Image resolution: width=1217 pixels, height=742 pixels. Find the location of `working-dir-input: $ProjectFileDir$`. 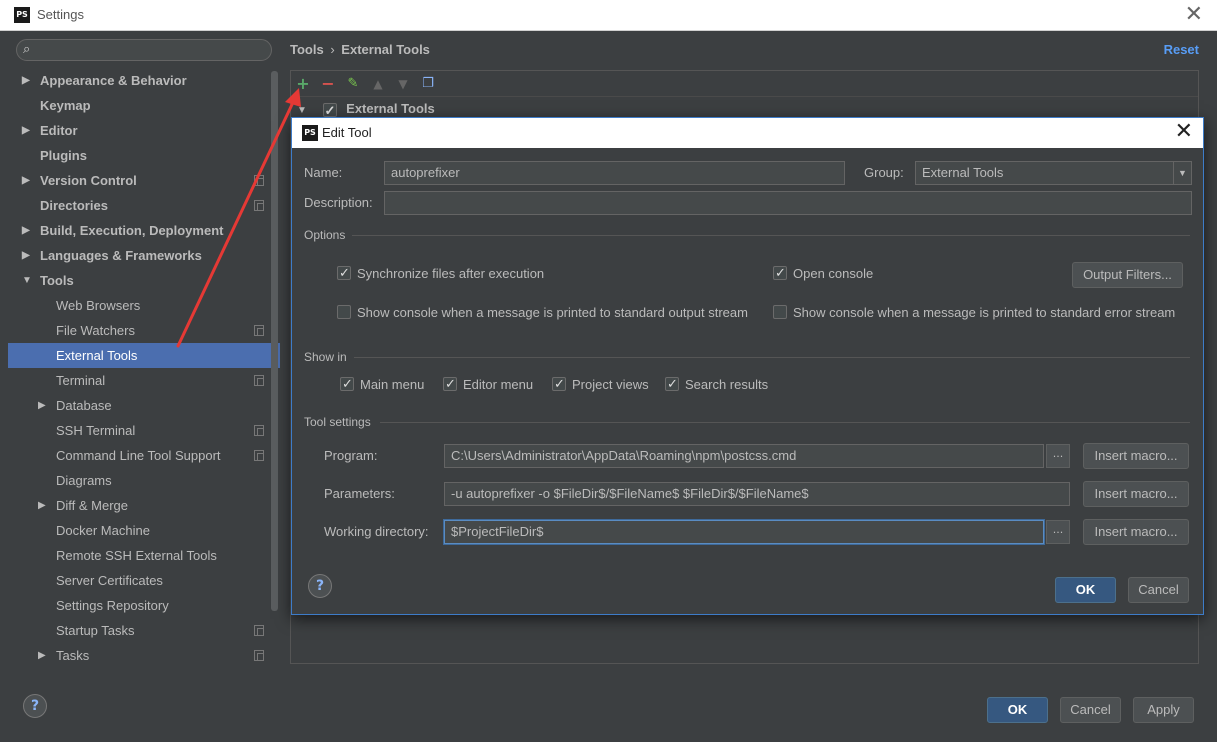

working-dir-input: $ProjectFileDir$ is located at coordinates (744, 532).